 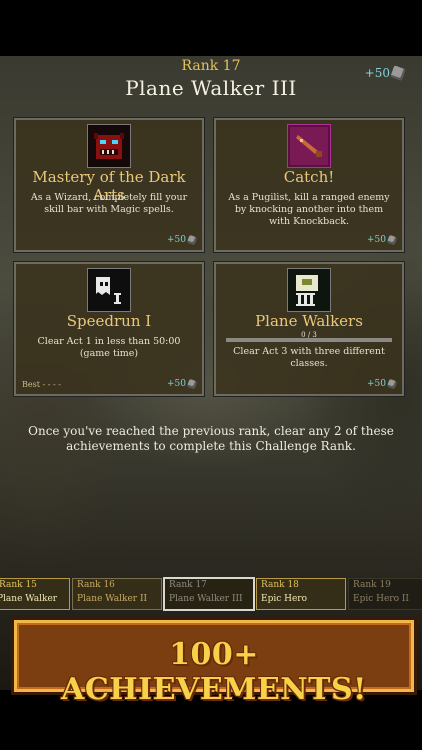 What do you see at coordinates (381, 599) in the screenshot?
I see `rank-tab-name: Epic Hero II` at bounding box center [381, 599].